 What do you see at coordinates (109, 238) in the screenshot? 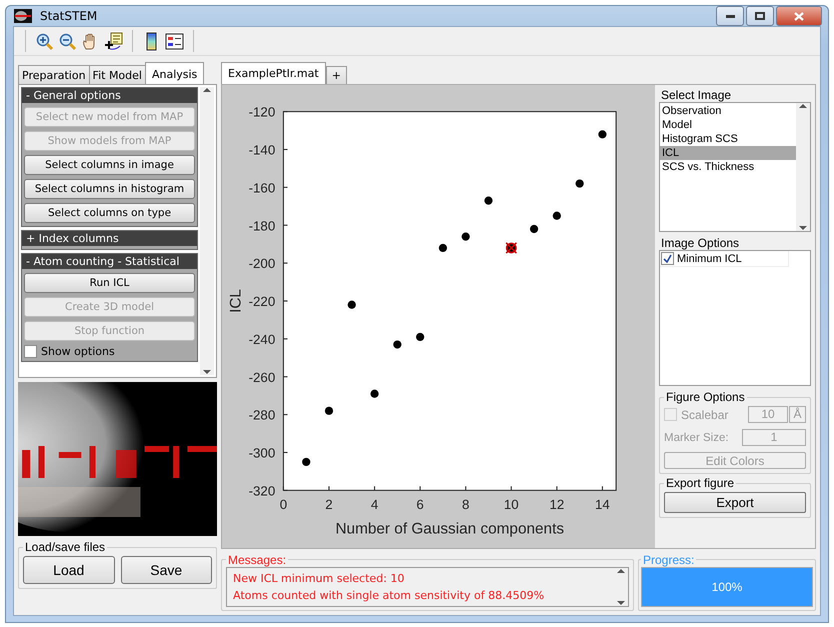
I see `panel-header: + Index columns` at bounding box center [109, 238].